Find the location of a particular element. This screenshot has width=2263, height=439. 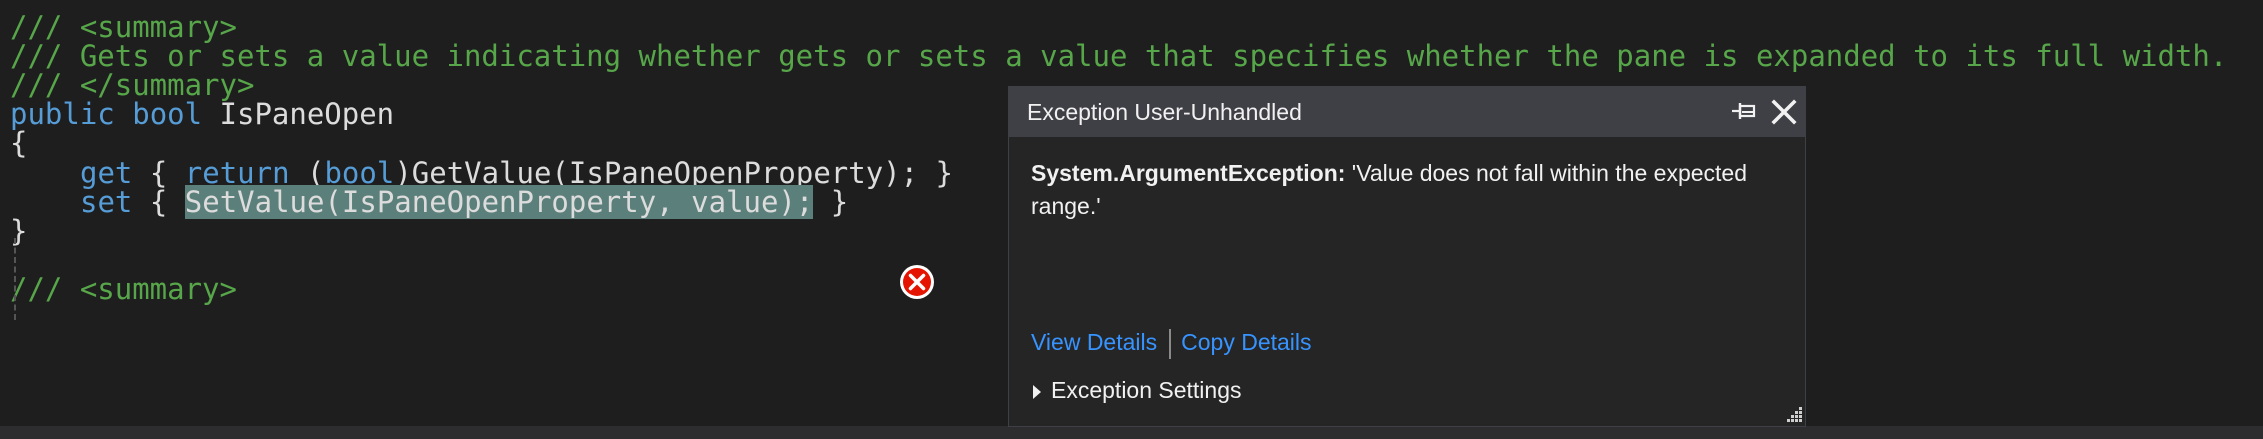

keyword-set: set is located at coordinates (106, 202).